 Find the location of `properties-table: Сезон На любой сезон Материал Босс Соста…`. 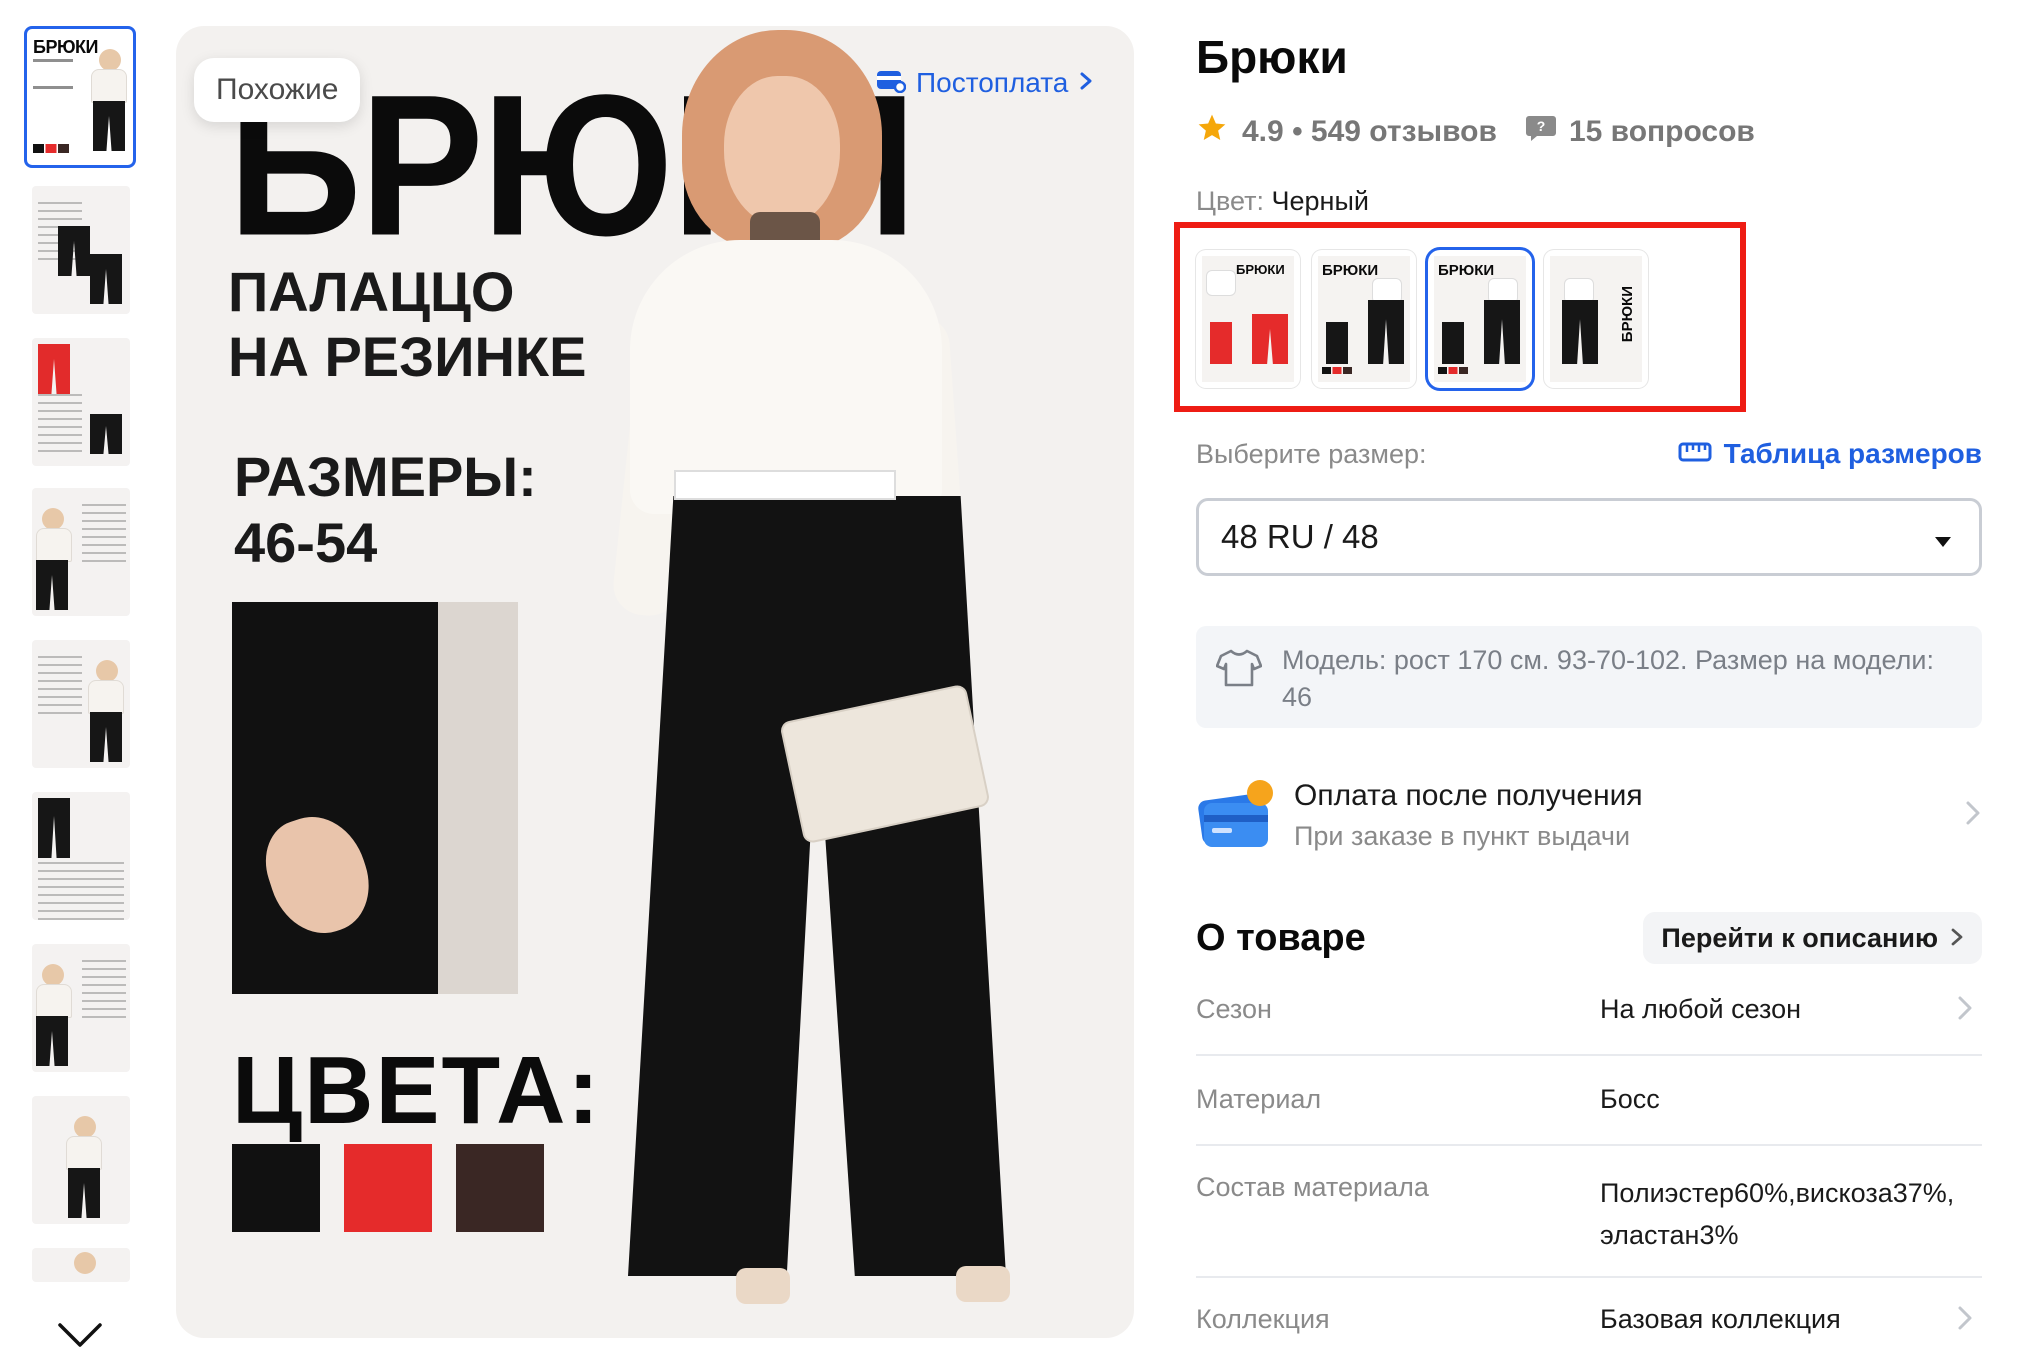

properties-table: Сезон На любой сезон Материал Босс Соста… is located at coordinates (1589, 1161).